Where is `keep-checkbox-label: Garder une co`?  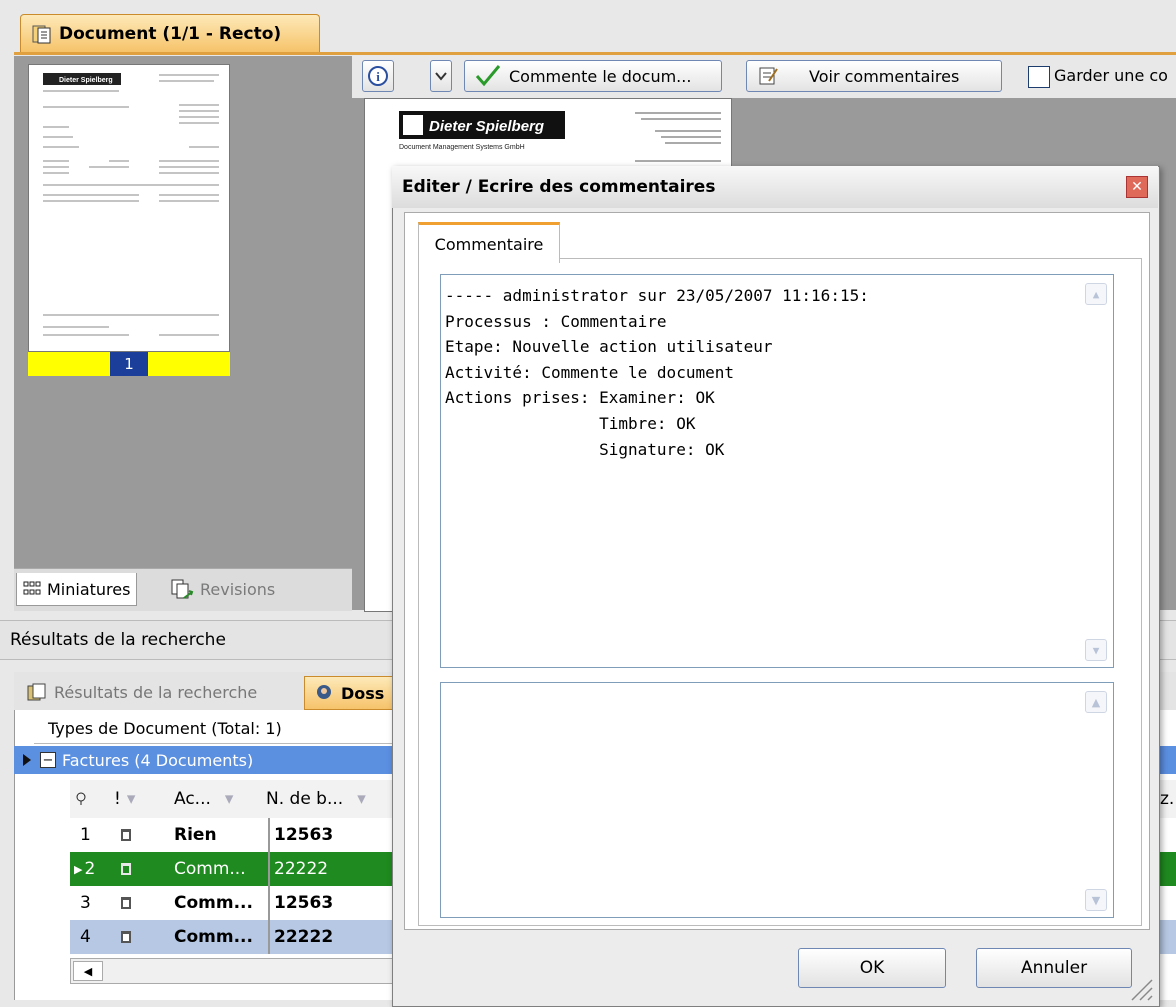 keep-checkbox-label: Garder une co is located at coordinates (1111, 75).